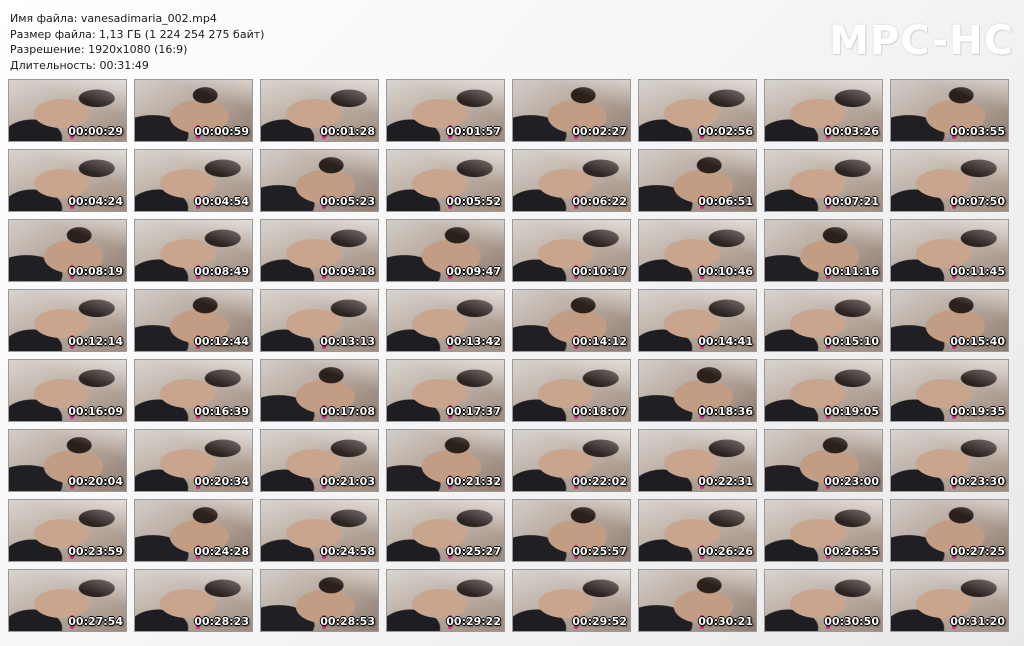 The height and width of the screenshot is (646, 1024). I want to click on video-thumbnail: 00:13:42, so click(445, 320).